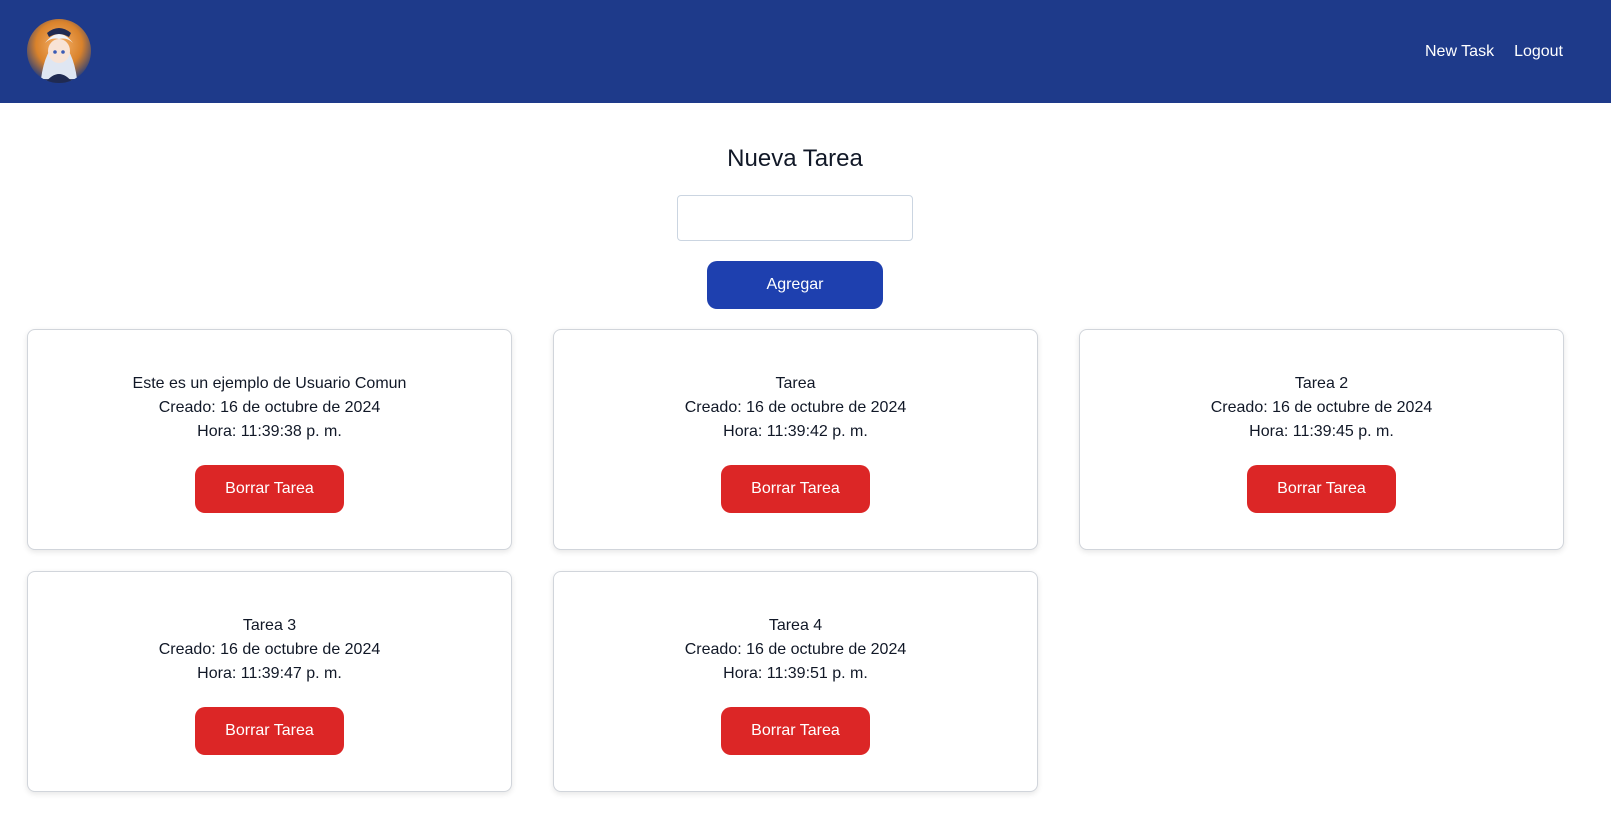  What do you see at coordinates (795, 158) in the screenshot?
I see `page-title: Nueva Tarea` at bounding box center [795, 158].